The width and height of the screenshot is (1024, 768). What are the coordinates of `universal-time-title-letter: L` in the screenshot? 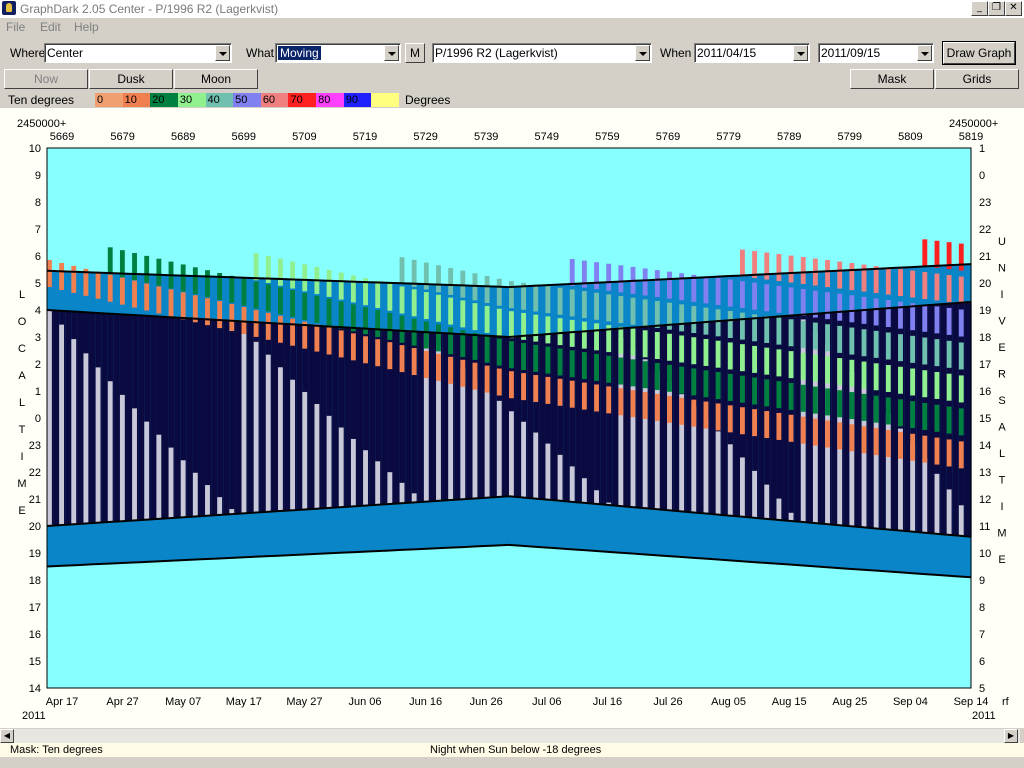 It's located at (1002, 454).